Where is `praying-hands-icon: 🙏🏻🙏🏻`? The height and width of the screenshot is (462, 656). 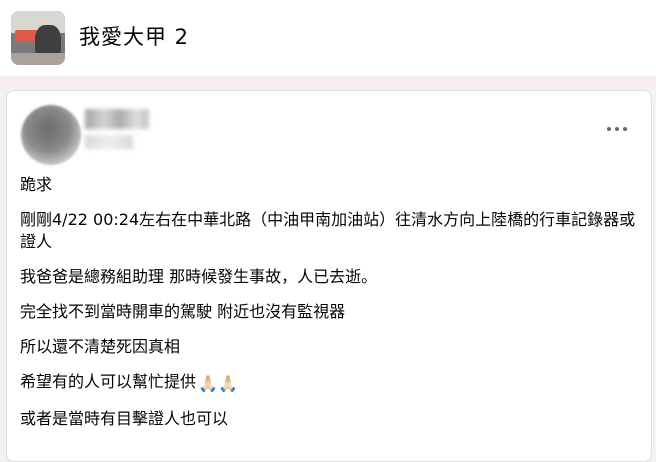
praying-hands-icon: 🙏🏻🙏🏻 is located at coordinates (218, 383).